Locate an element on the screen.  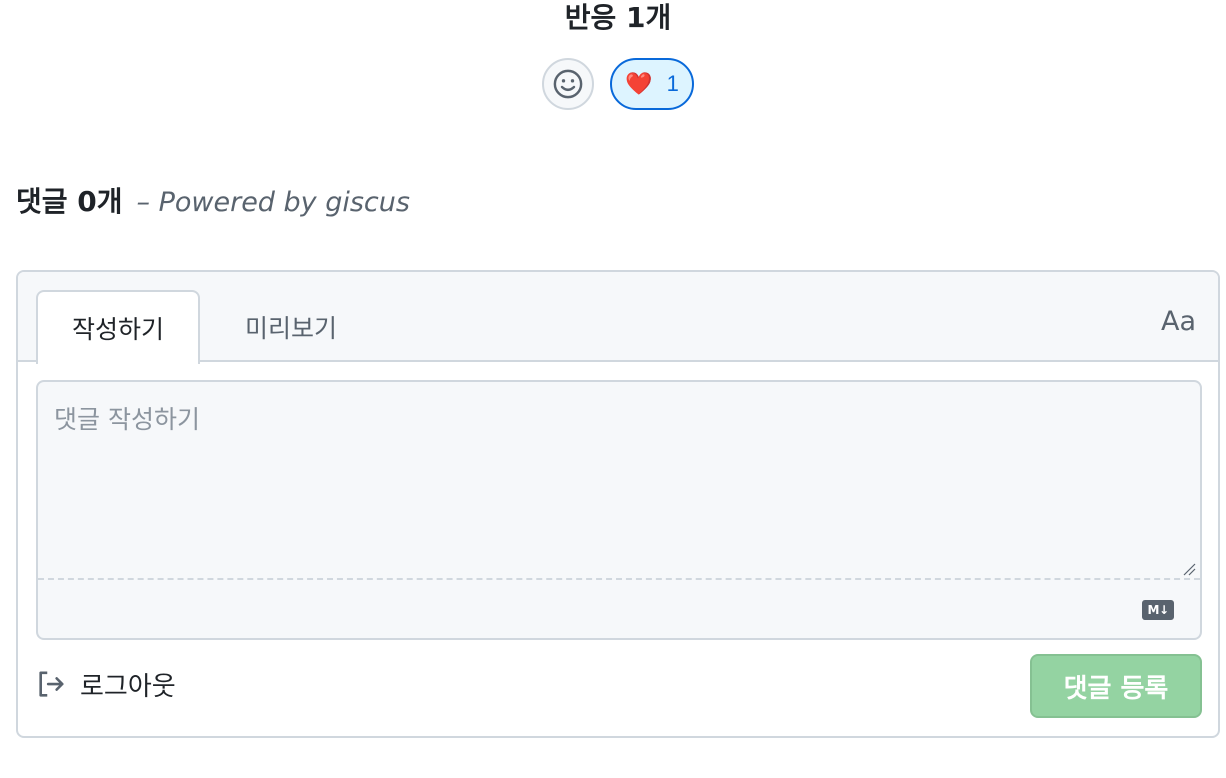
markdown-icon: M↓ is located at coordinates (1158, 610).